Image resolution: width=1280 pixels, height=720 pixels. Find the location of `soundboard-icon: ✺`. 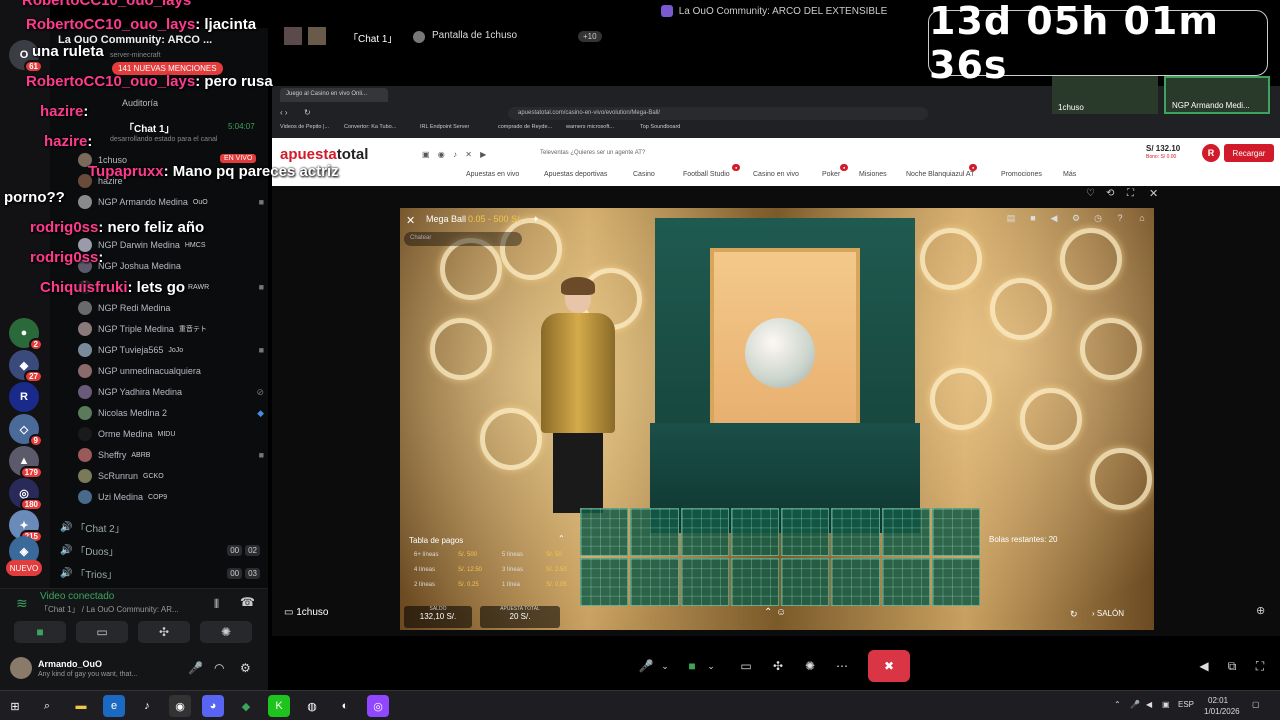

soundboard-icon: ✺ is located at coordinates (810, 666).